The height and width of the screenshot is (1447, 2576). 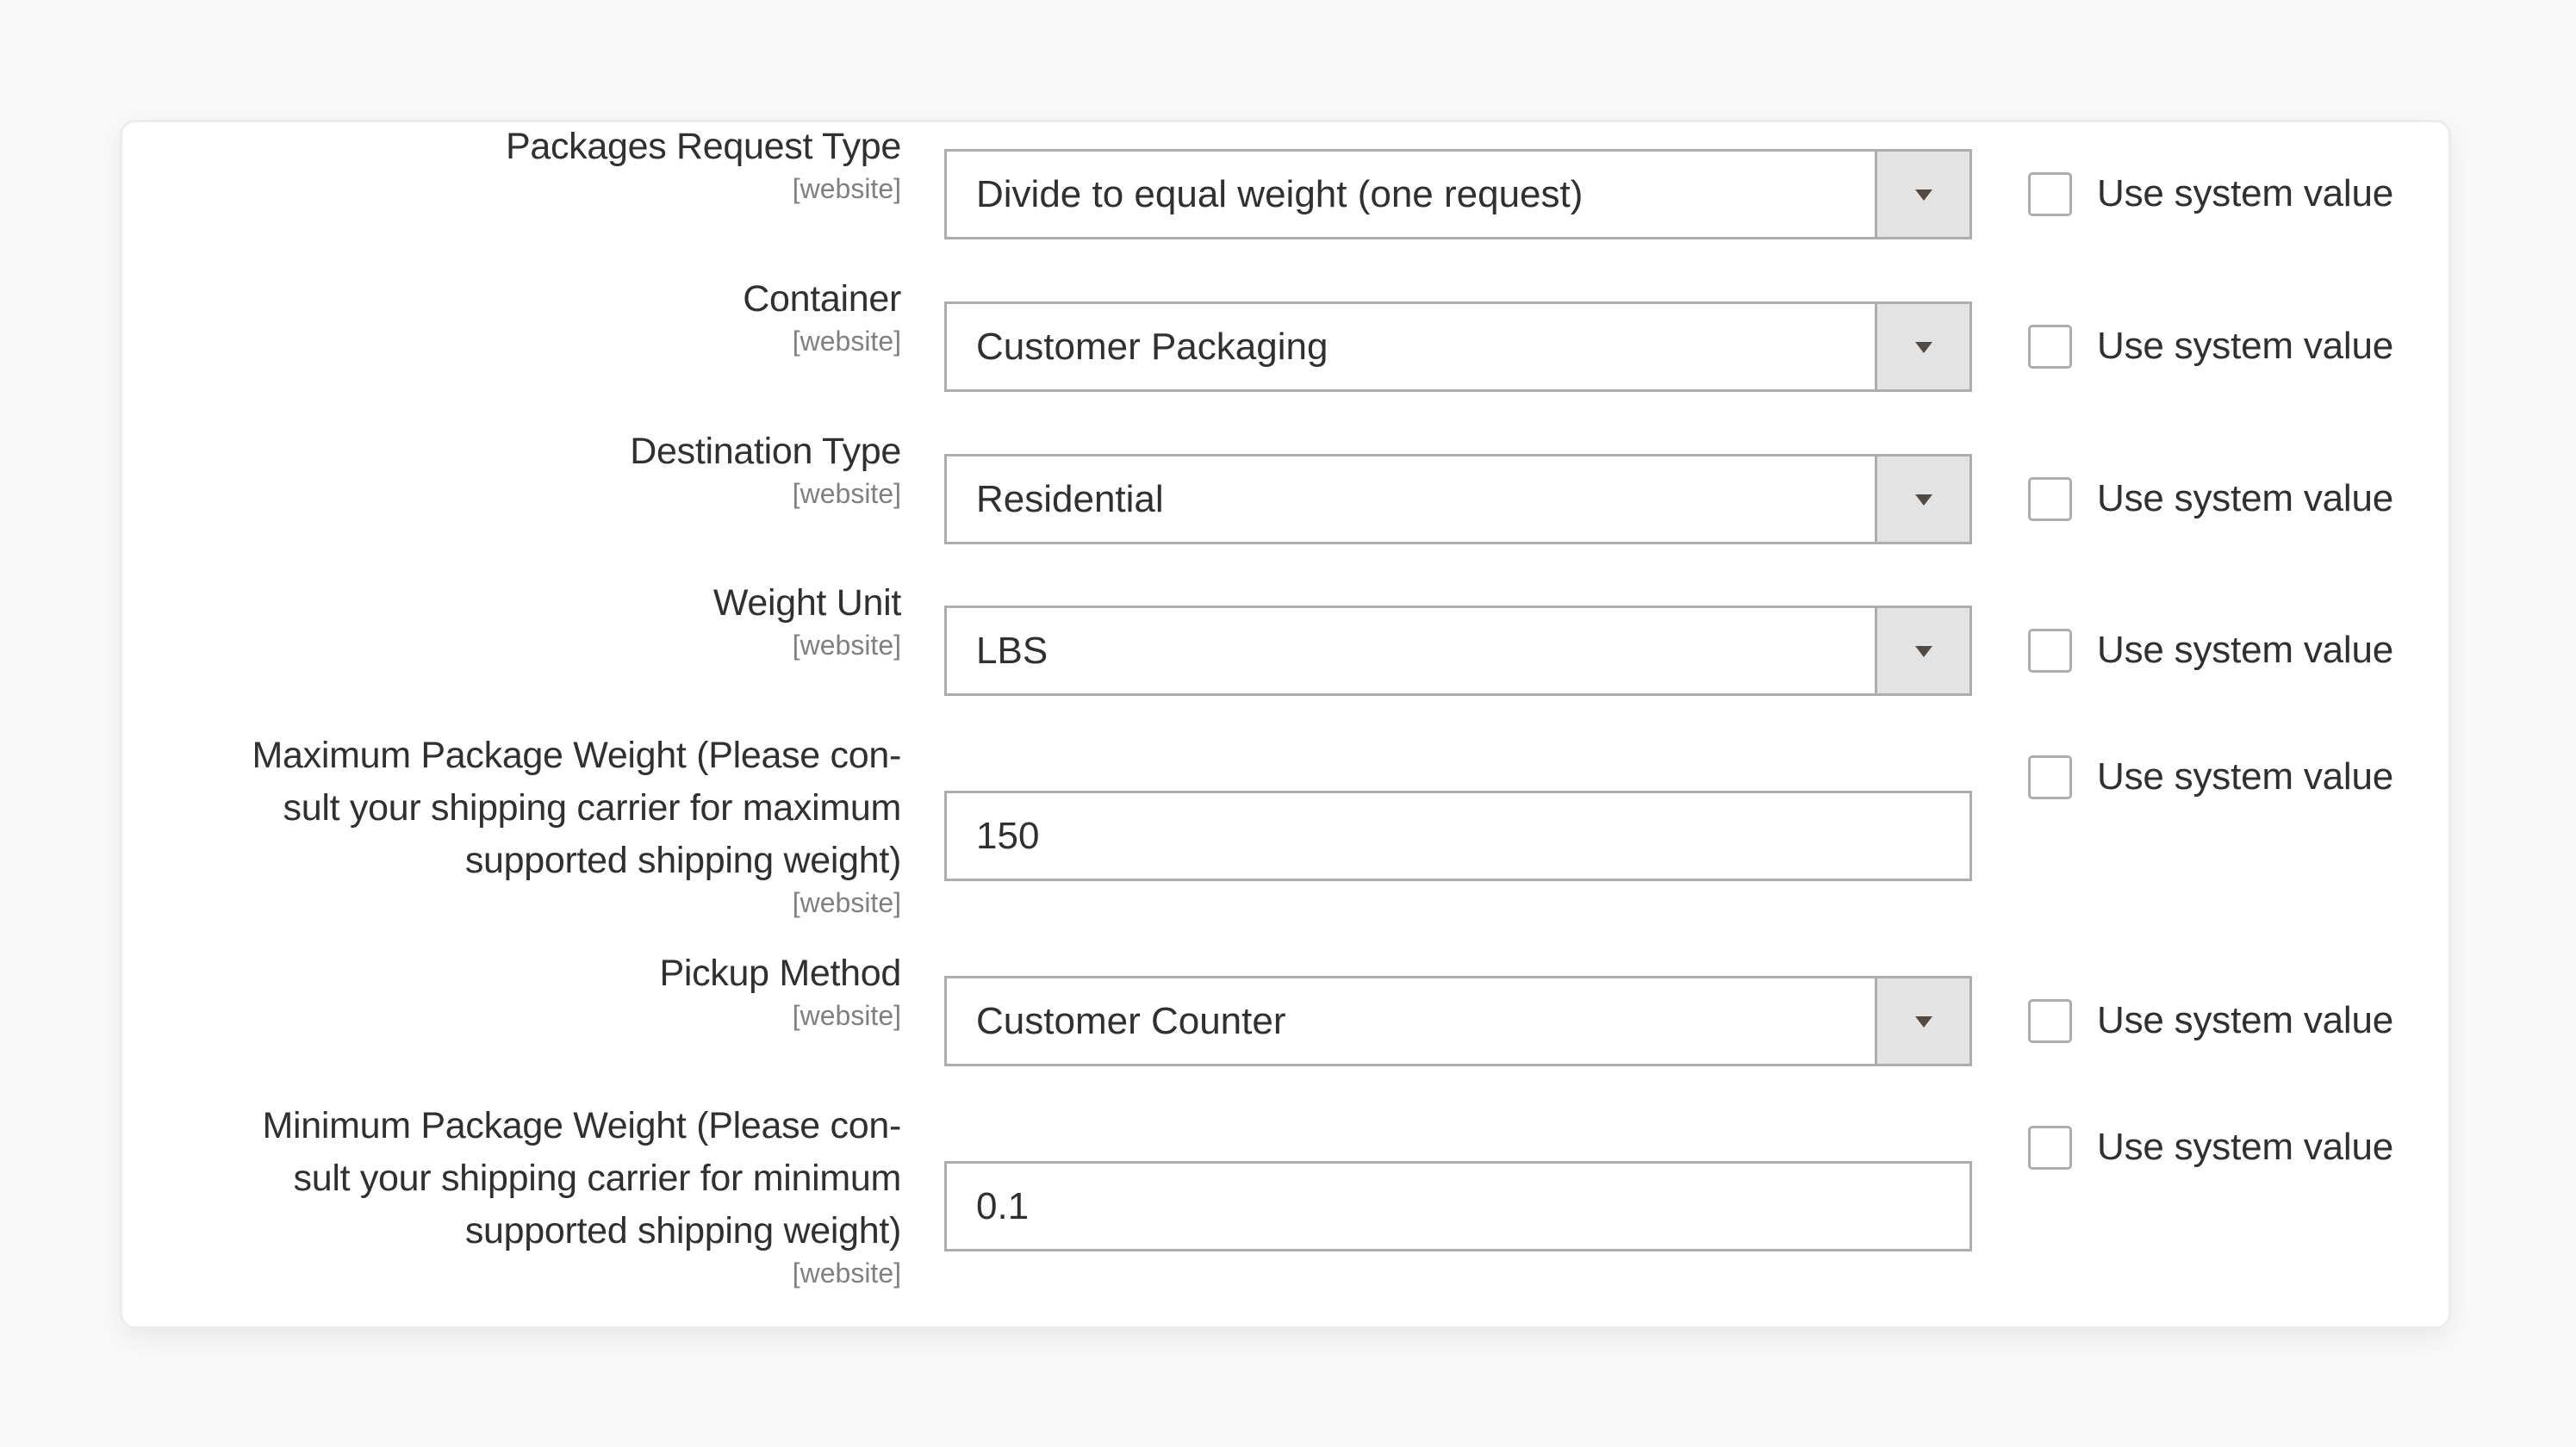 I want to click on input-value: 0.1, so click(x=1003, y=1206).